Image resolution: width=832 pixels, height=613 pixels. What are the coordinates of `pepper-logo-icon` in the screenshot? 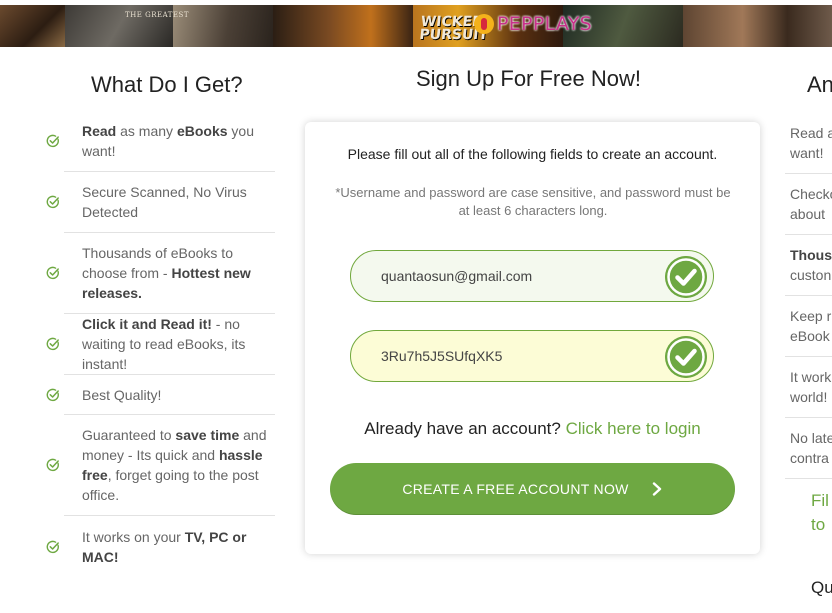 It's located at (484, 24).